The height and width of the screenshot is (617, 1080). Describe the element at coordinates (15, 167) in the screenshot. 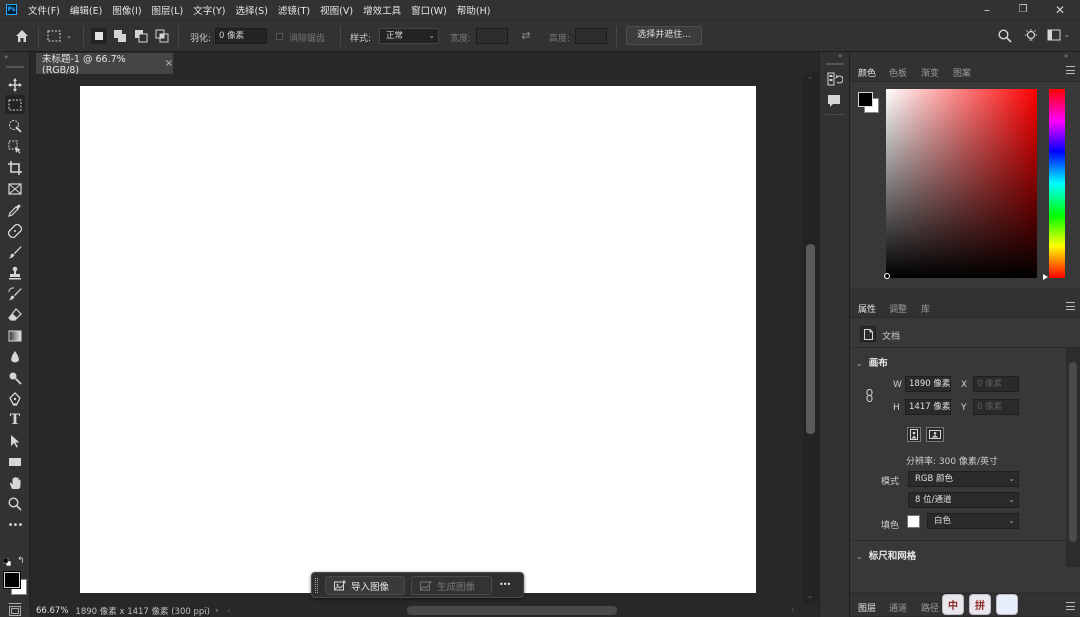

I see `crop-tool-icon` at that location.